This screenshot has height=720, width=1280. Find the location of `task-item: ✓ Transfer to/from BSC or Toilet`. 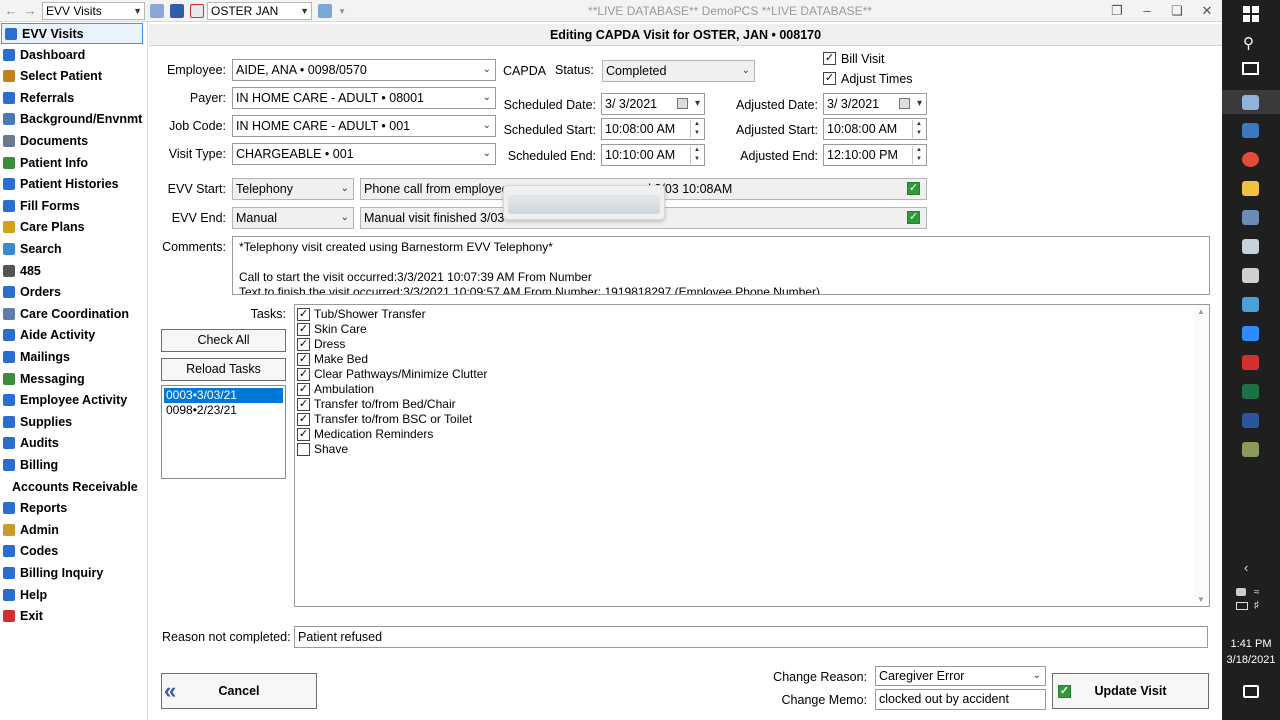

task-item: ✓ Transfer to/from BSC or Toilet is located at coordinates (383, 419).